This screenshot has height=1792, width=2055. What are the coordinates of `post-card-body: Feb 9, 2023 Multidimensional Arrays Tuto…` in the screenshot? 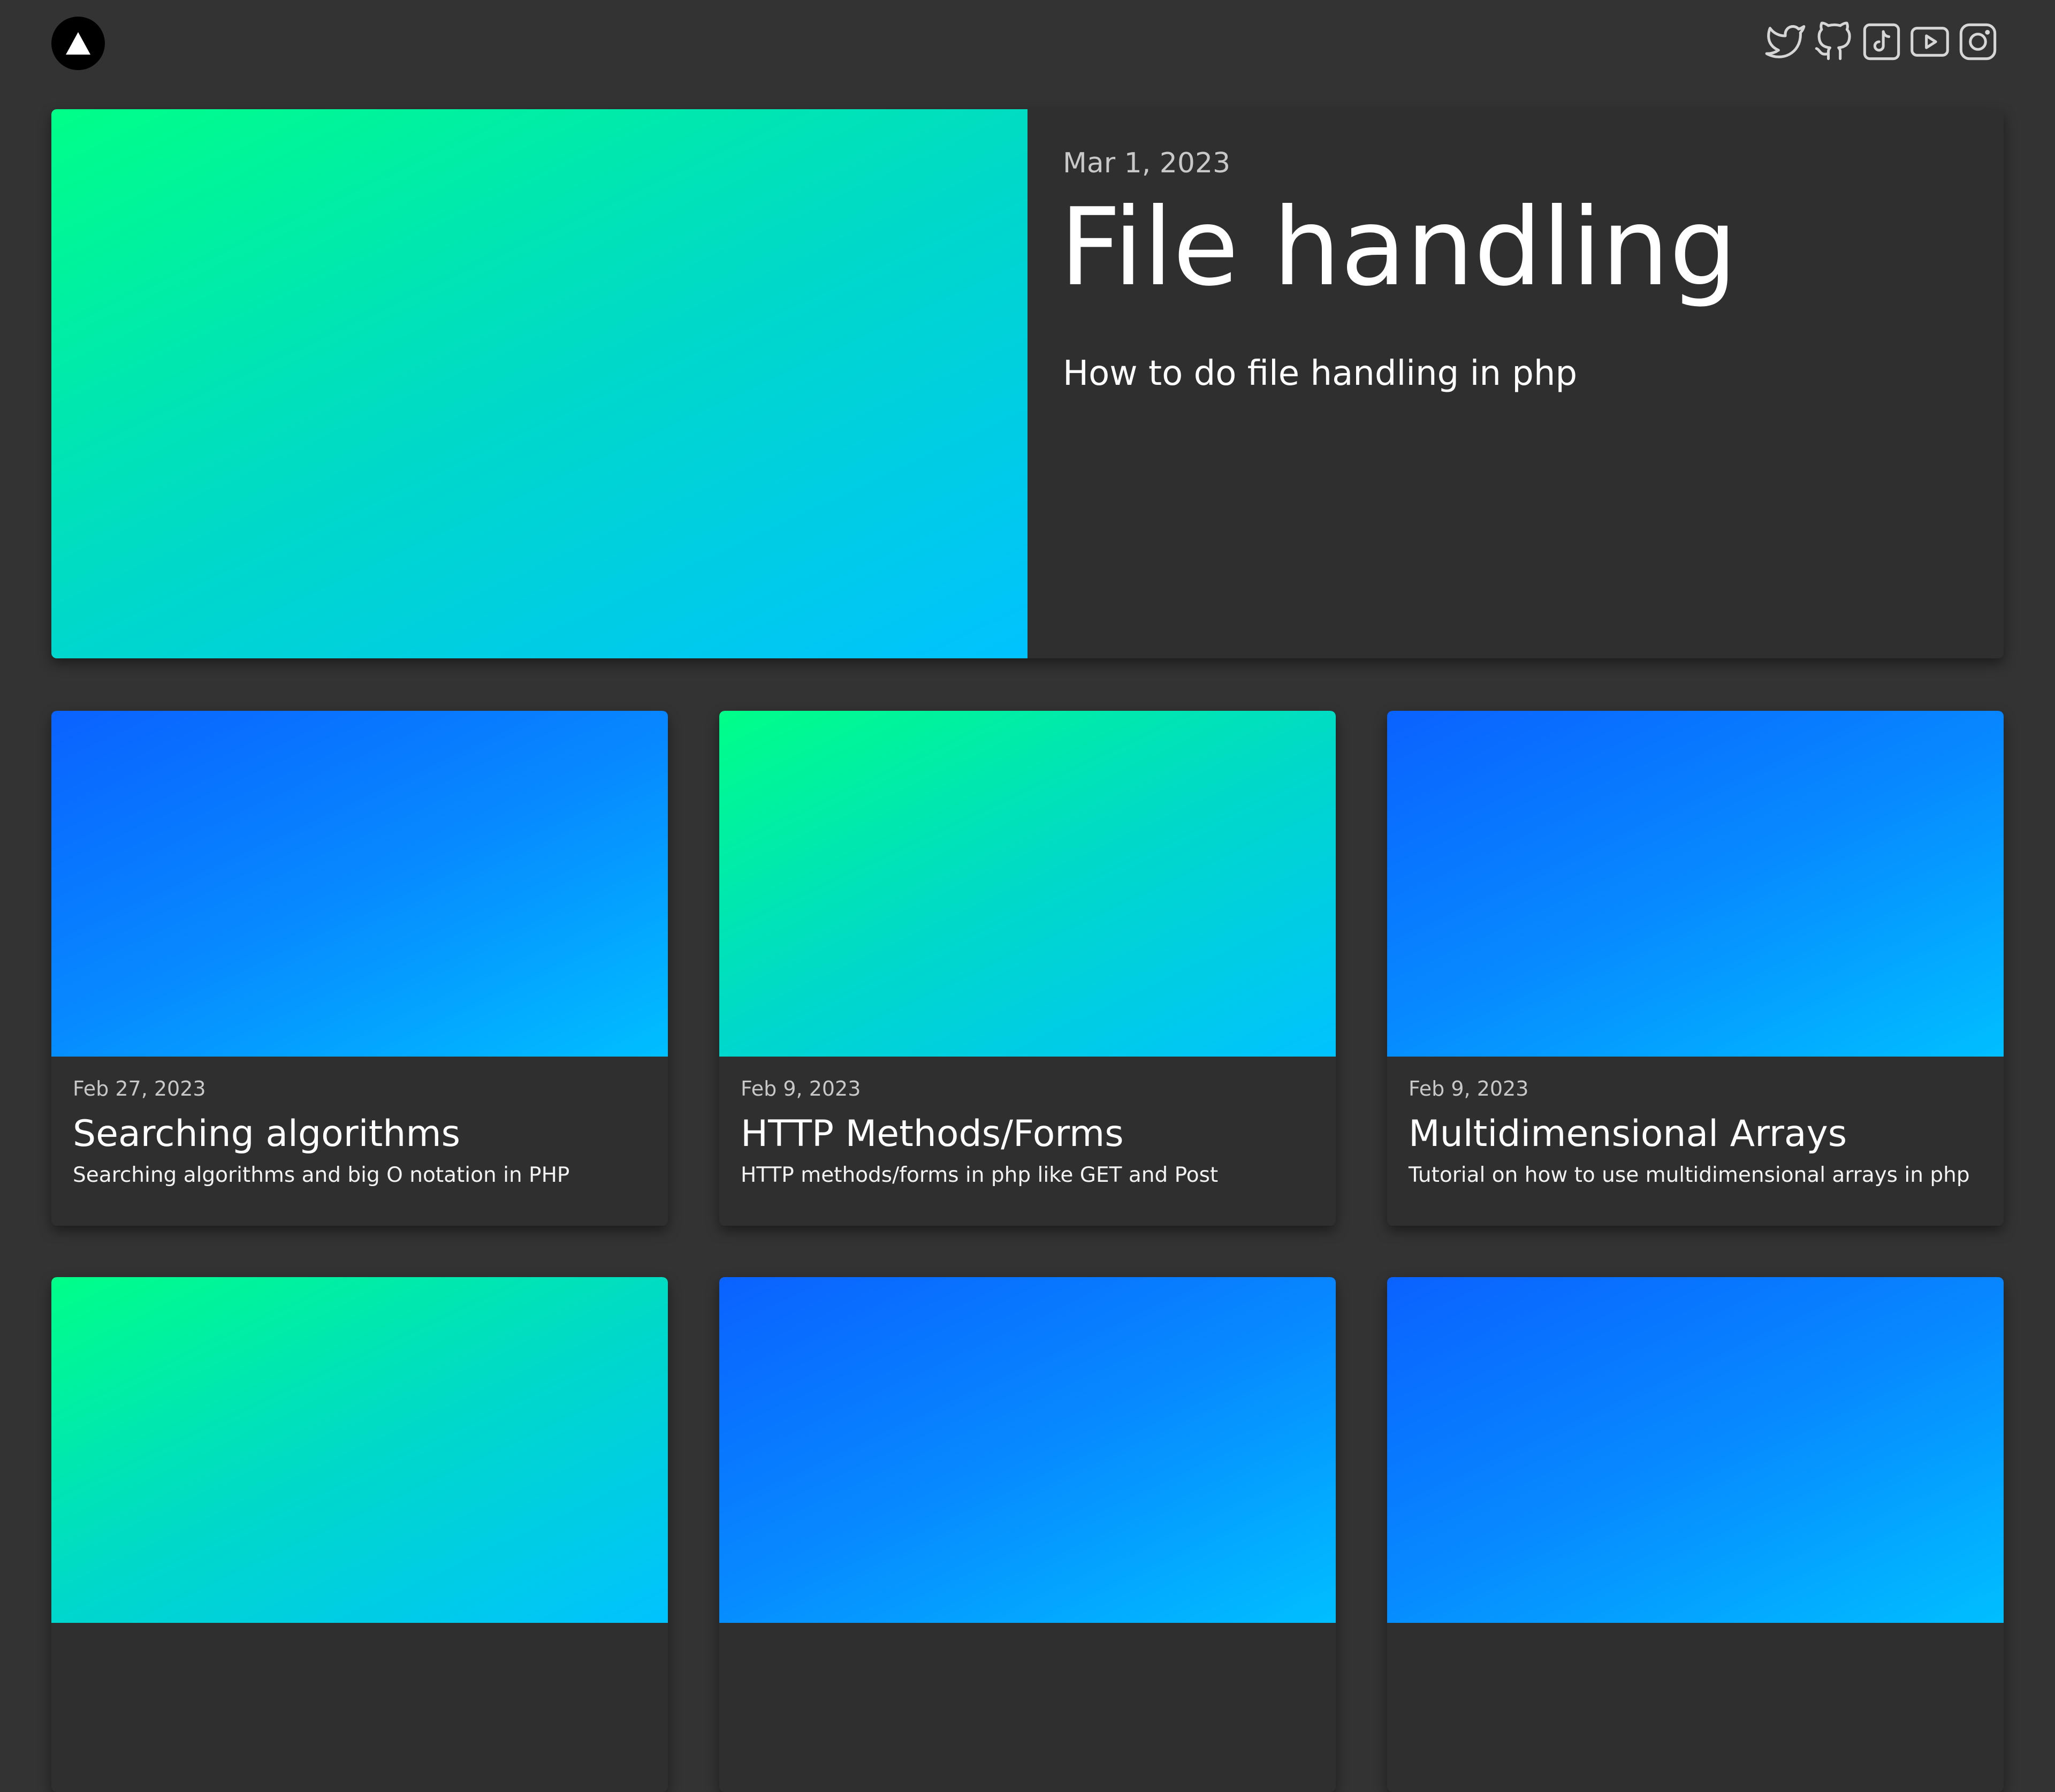 It's located at (1698, 1132).